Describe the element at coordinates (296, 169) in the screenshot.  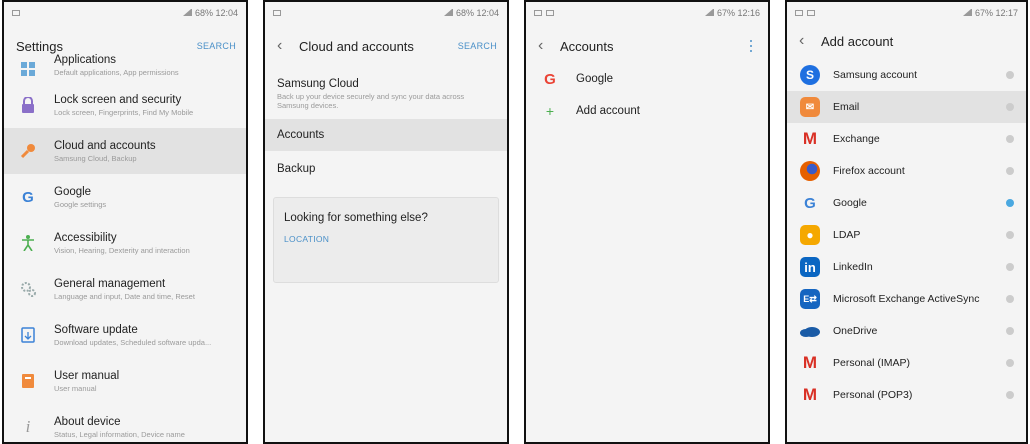
I see `item-title: Backup` at that location.